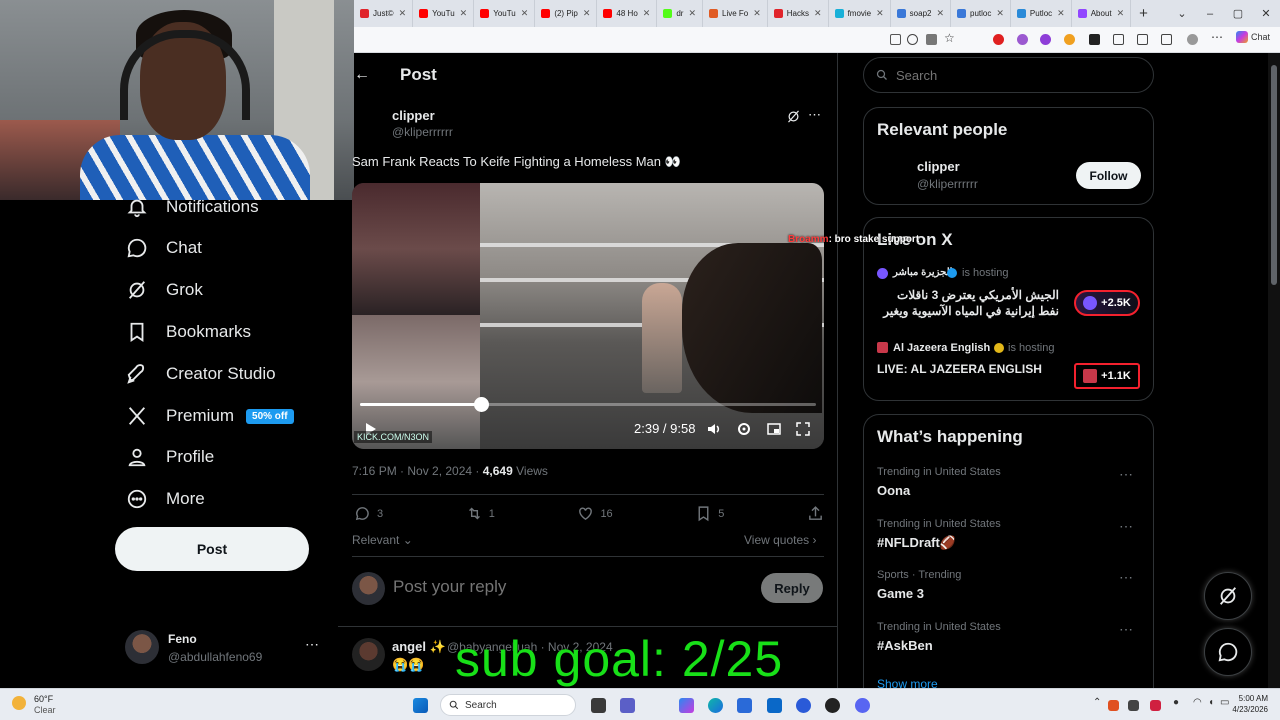  What do you see at coordinates (1009, 482) in the screenshot?
I see `trend-item: Trending in United States Oona ⋯` at bounding box center [1009, 482].